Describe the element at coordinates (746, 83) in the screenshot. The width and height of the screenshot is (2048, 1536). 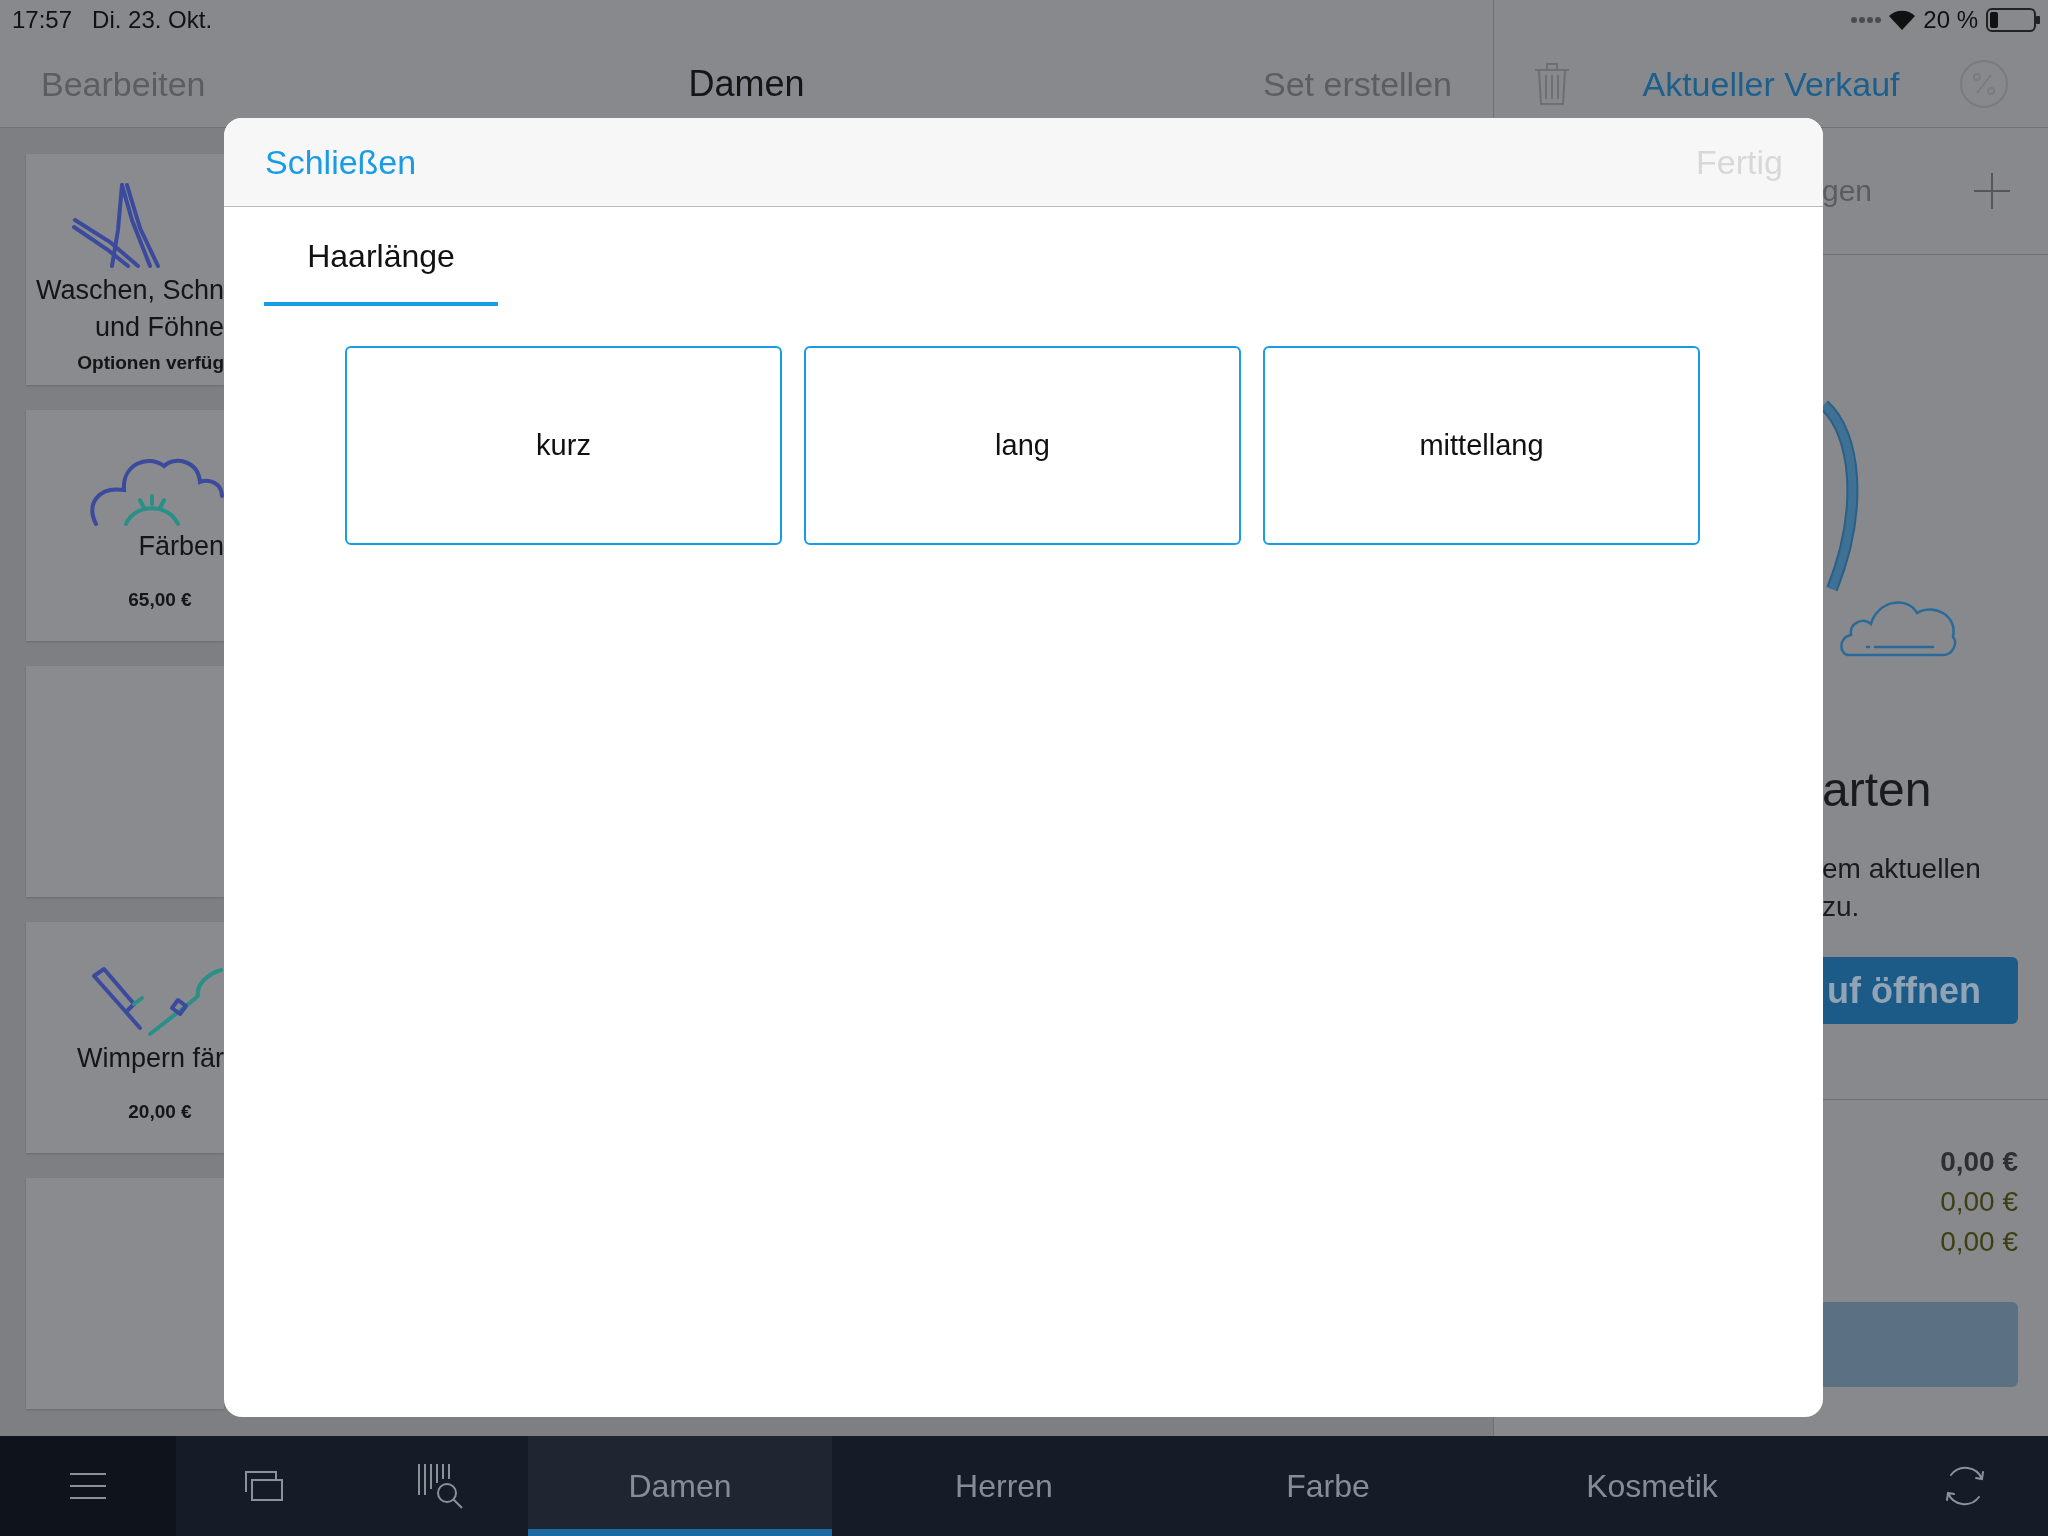
I see `nav-title: Damen` at that location.